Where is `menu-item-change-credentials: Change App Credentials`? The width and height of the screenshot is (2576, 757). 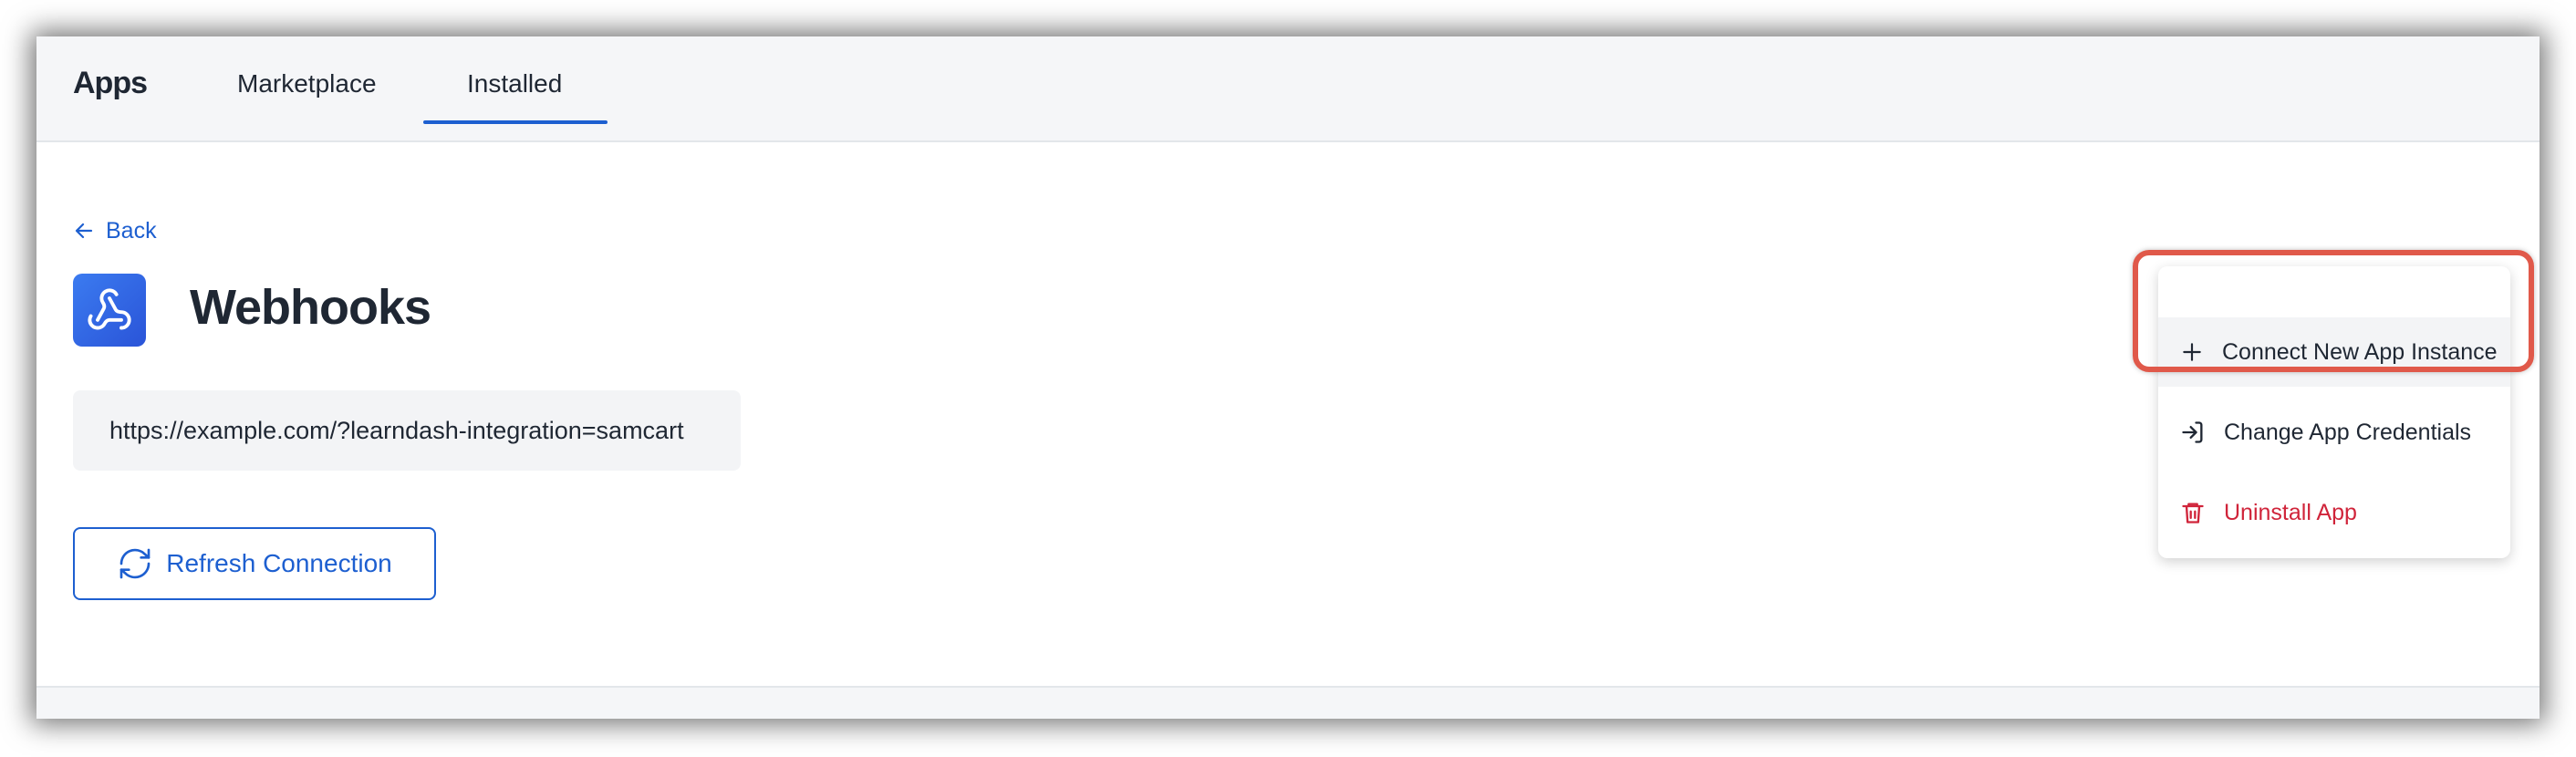 menu-item-change-credentials: Change App Credentials is located at coordinates (2334, 432).